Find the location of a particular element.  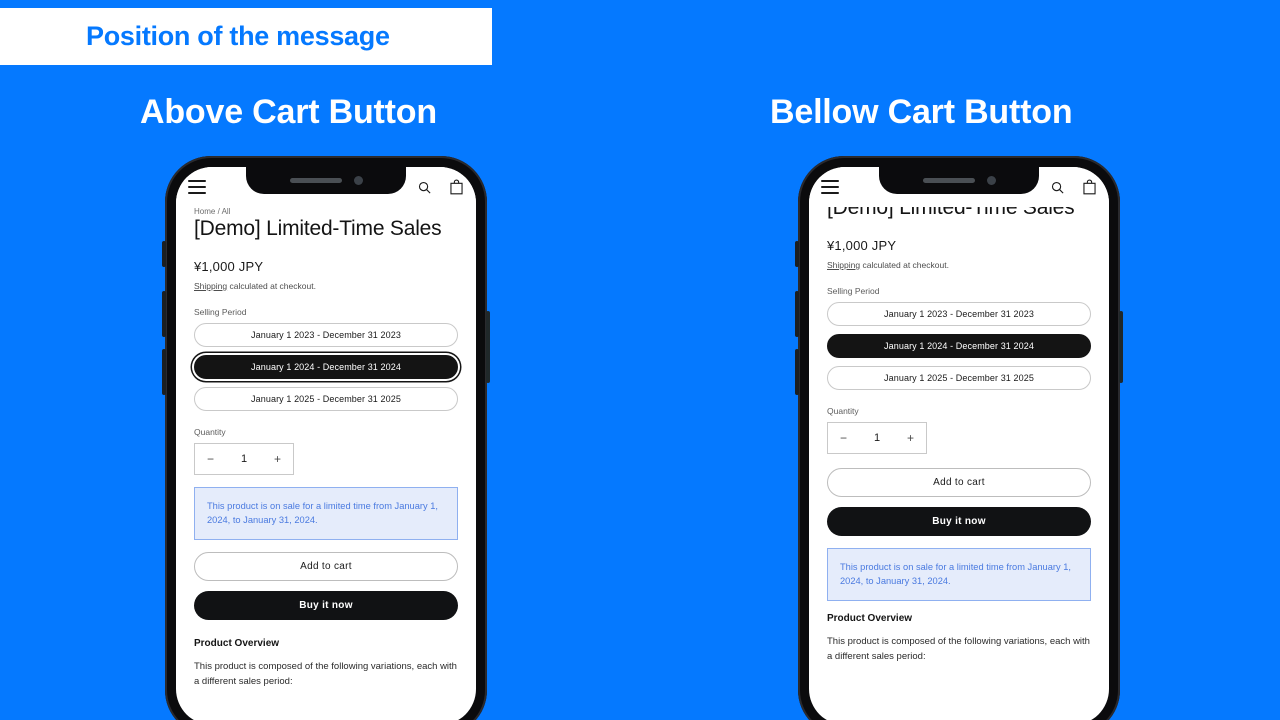

breadcrumb: Home / All is located at coordinates (212, 210).